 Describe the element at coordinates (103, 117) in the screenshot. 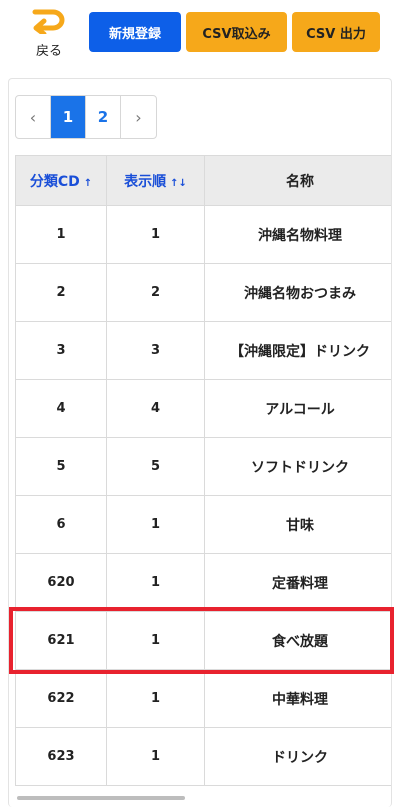

I see `pagination-page-2: 2` at that location.